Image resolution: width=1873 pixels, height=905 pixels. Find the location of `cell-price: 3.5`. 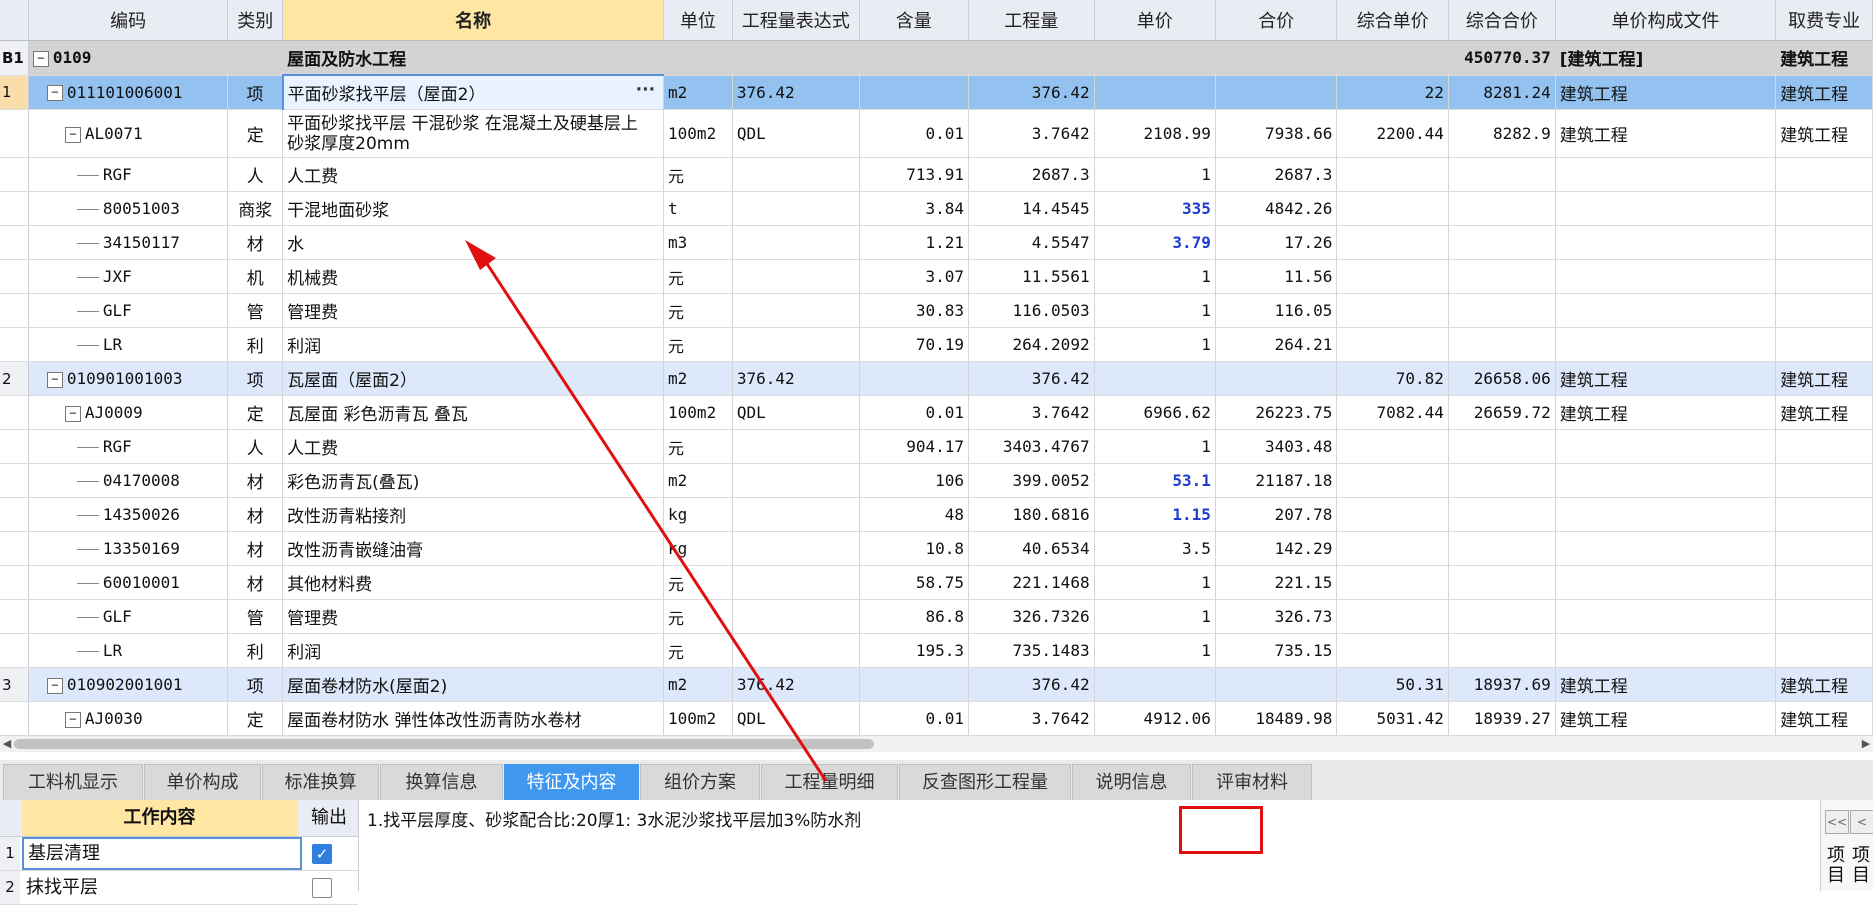

cell-price: 3.5 is located at coordinates (1155, 548).